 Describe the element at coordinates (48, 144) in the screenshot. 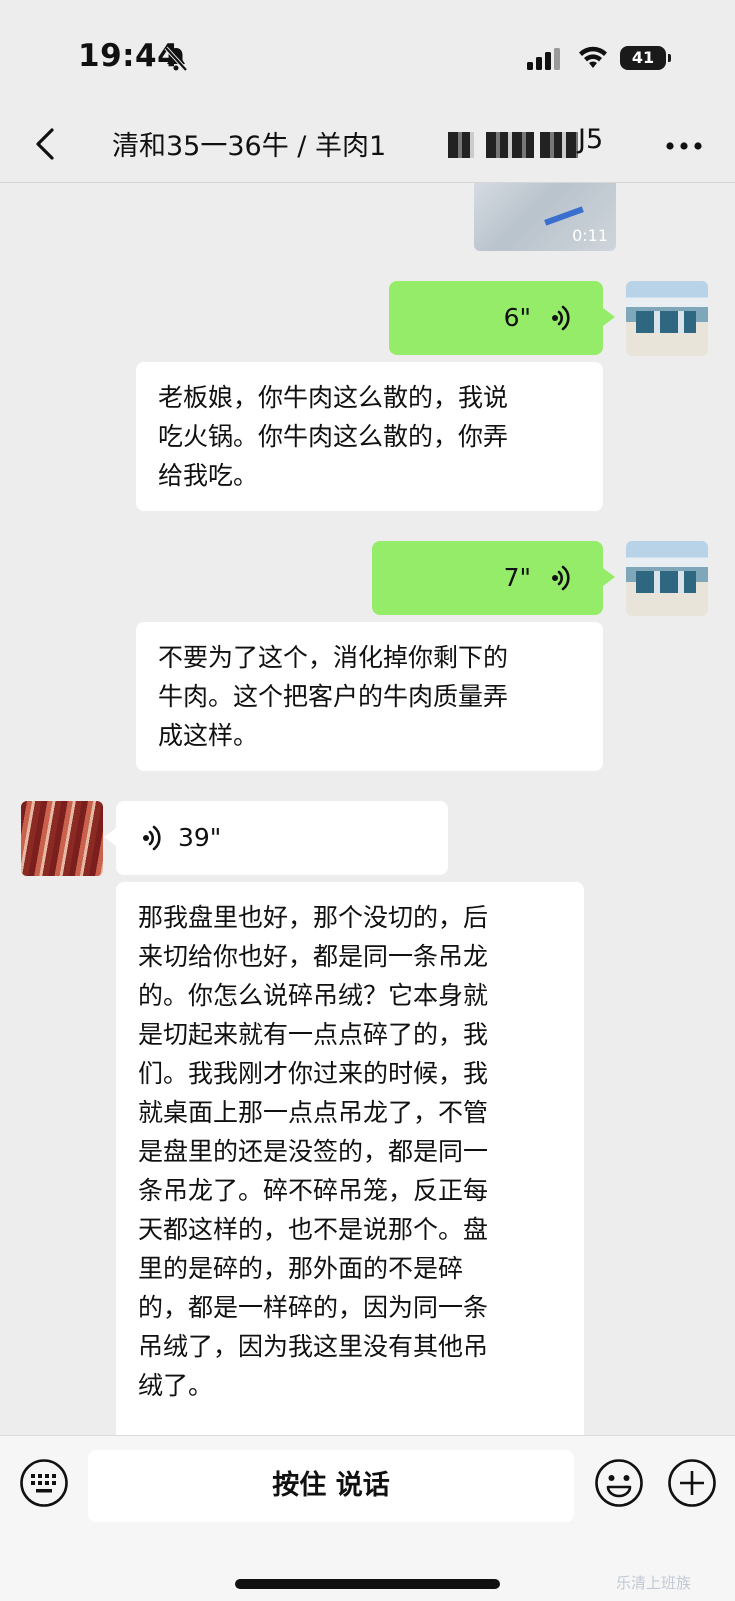

I see `chevron-left-icon` at that location.